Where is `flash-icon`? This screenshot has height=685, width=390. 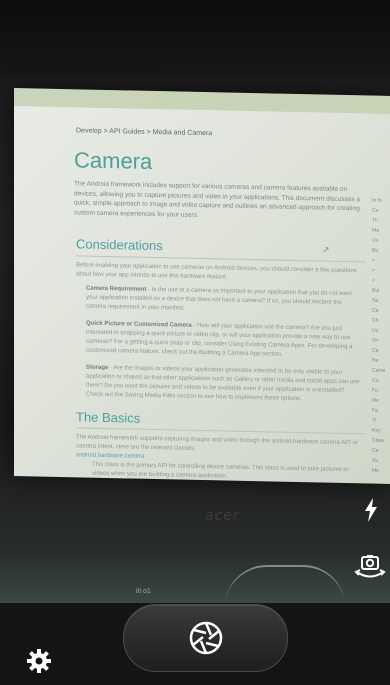 flash-icon is located at coordinates (371, 510).